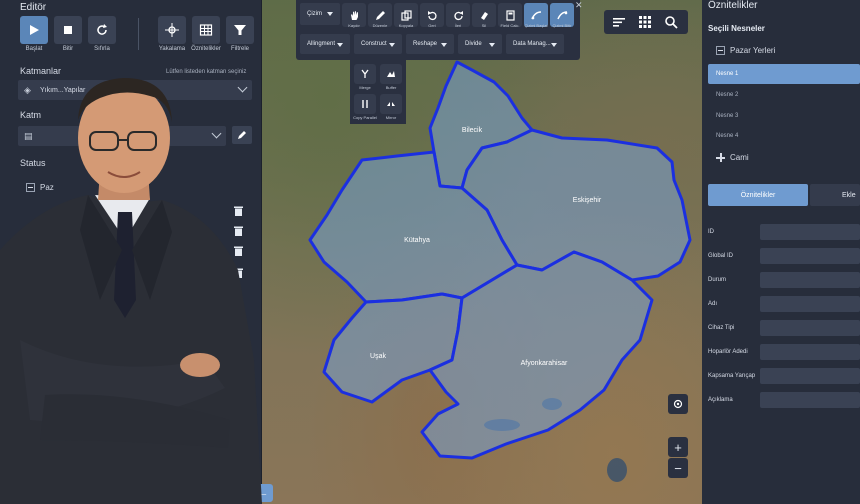 The width and height of the screenshot is (860, 504). I want to click on mirror-icon, so click(391, 104).